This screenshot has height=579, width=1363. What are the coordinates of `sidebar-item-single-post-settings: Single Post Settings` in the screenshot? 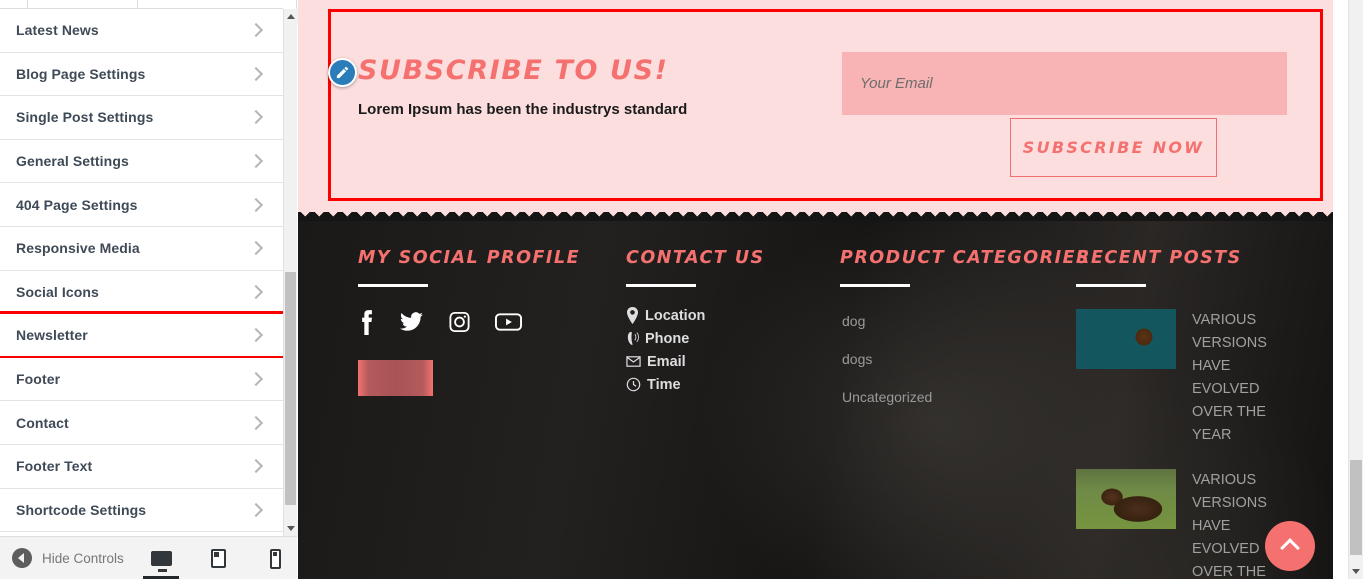 It's located at (141, 118).